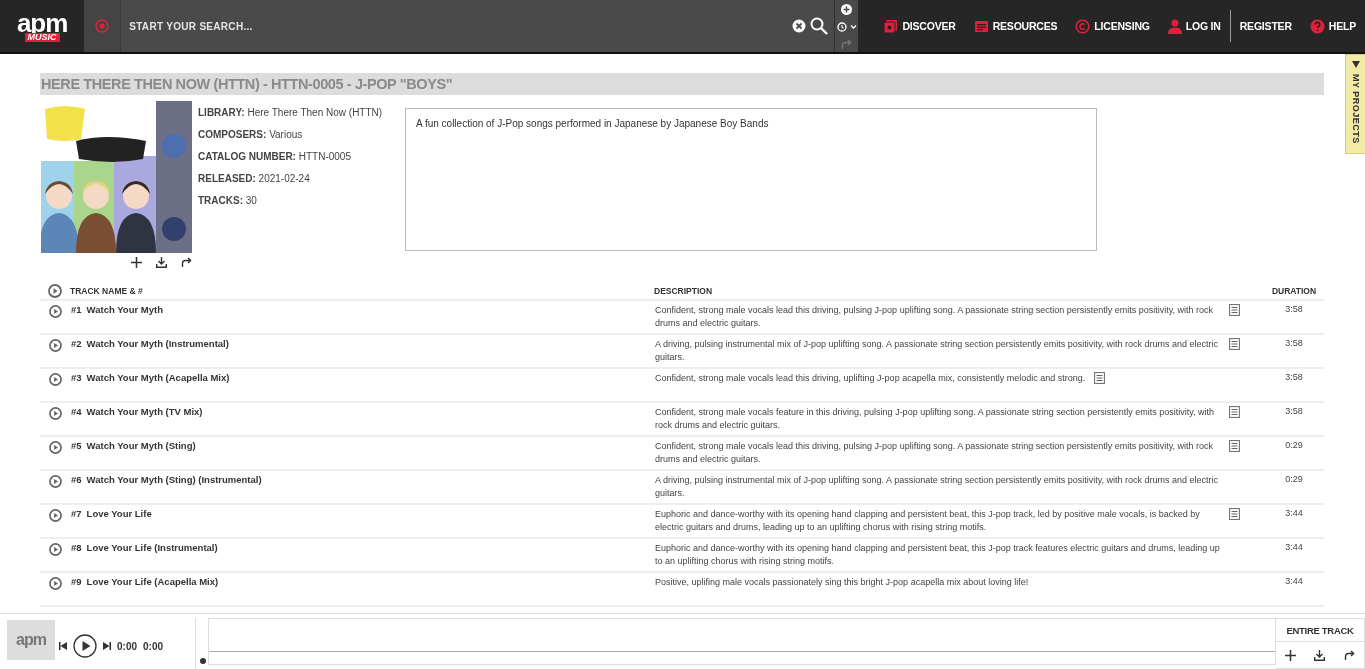  I want to click on track-description: Euphoric and dance-worthy with its opening hand clapping and persistent beat, this J-pop track features electric guitars and drums, leading up to an uplifting chorus with rising string motifs., so click(937, 555).